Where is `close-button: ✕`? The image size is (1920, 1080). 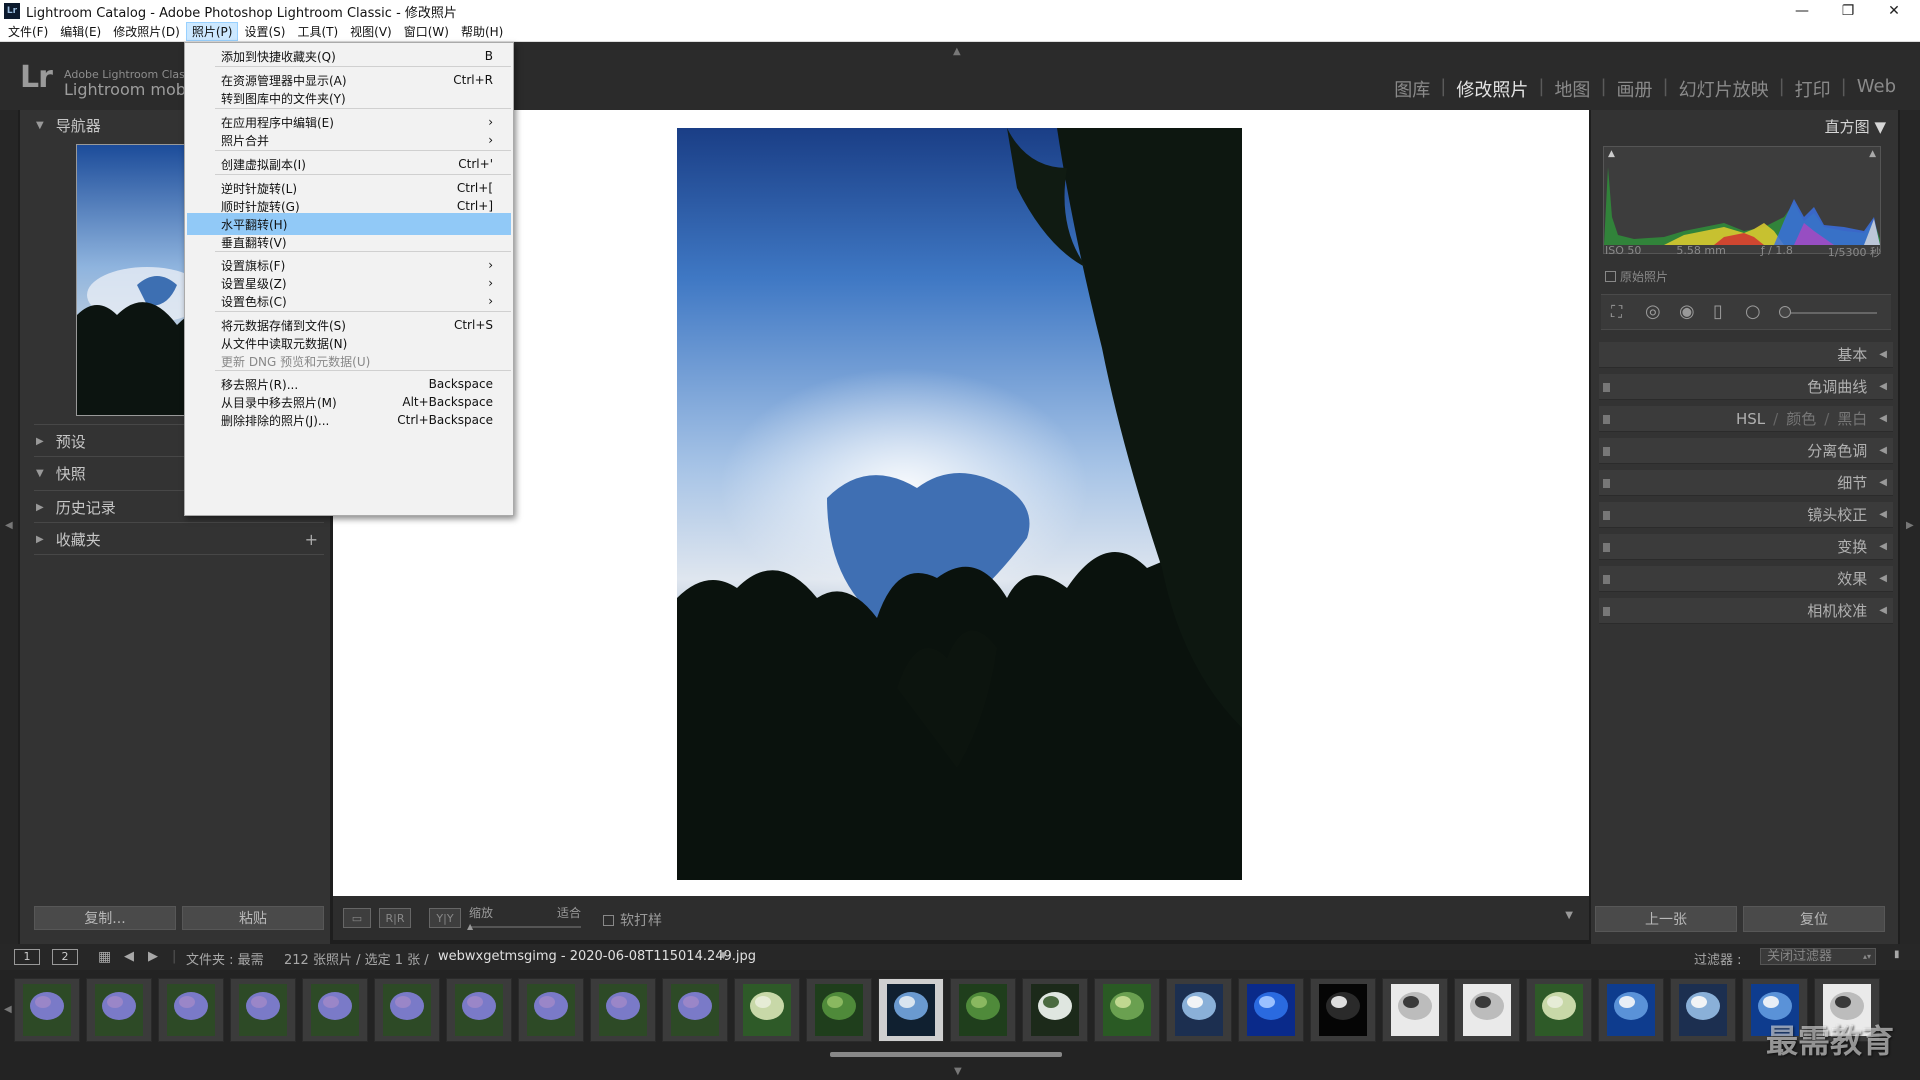 close-button: ✕ is located at coordinates (1894, 11).